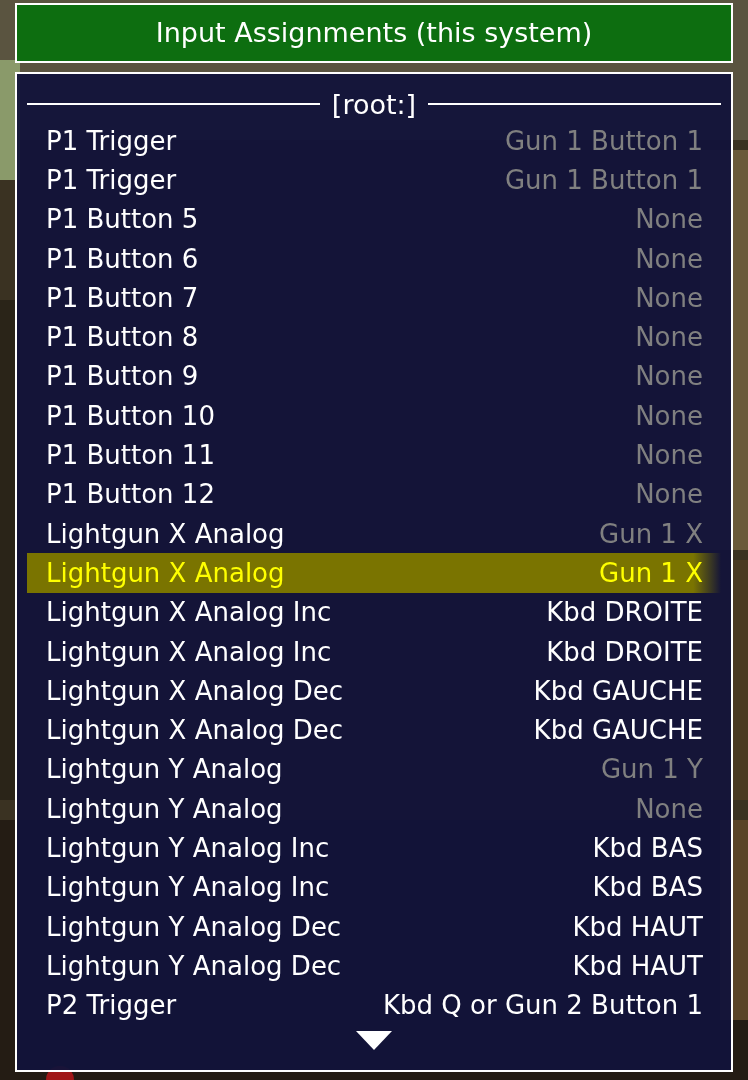 The image size is (748, 1080). I want to click on input-name: P1 Button 11, so click(130, 455).